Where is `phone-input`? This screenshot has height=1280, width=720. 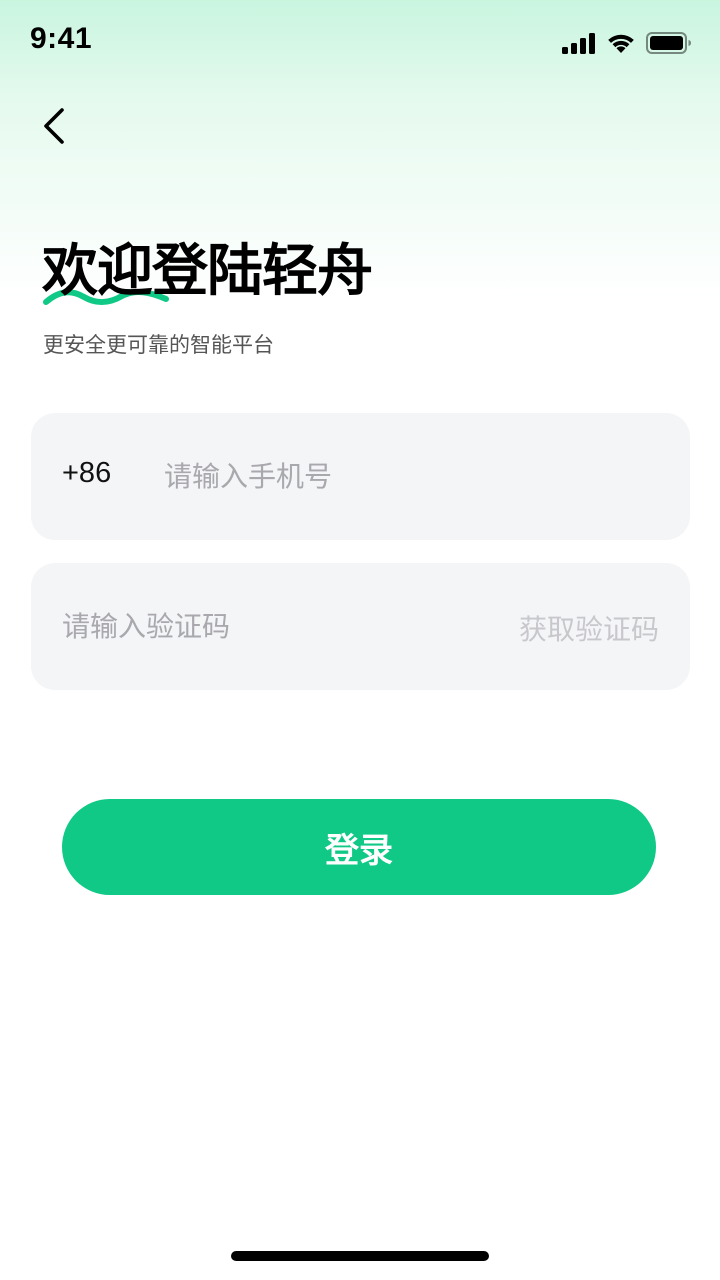
phone-input is located at coordinates (404, 476).